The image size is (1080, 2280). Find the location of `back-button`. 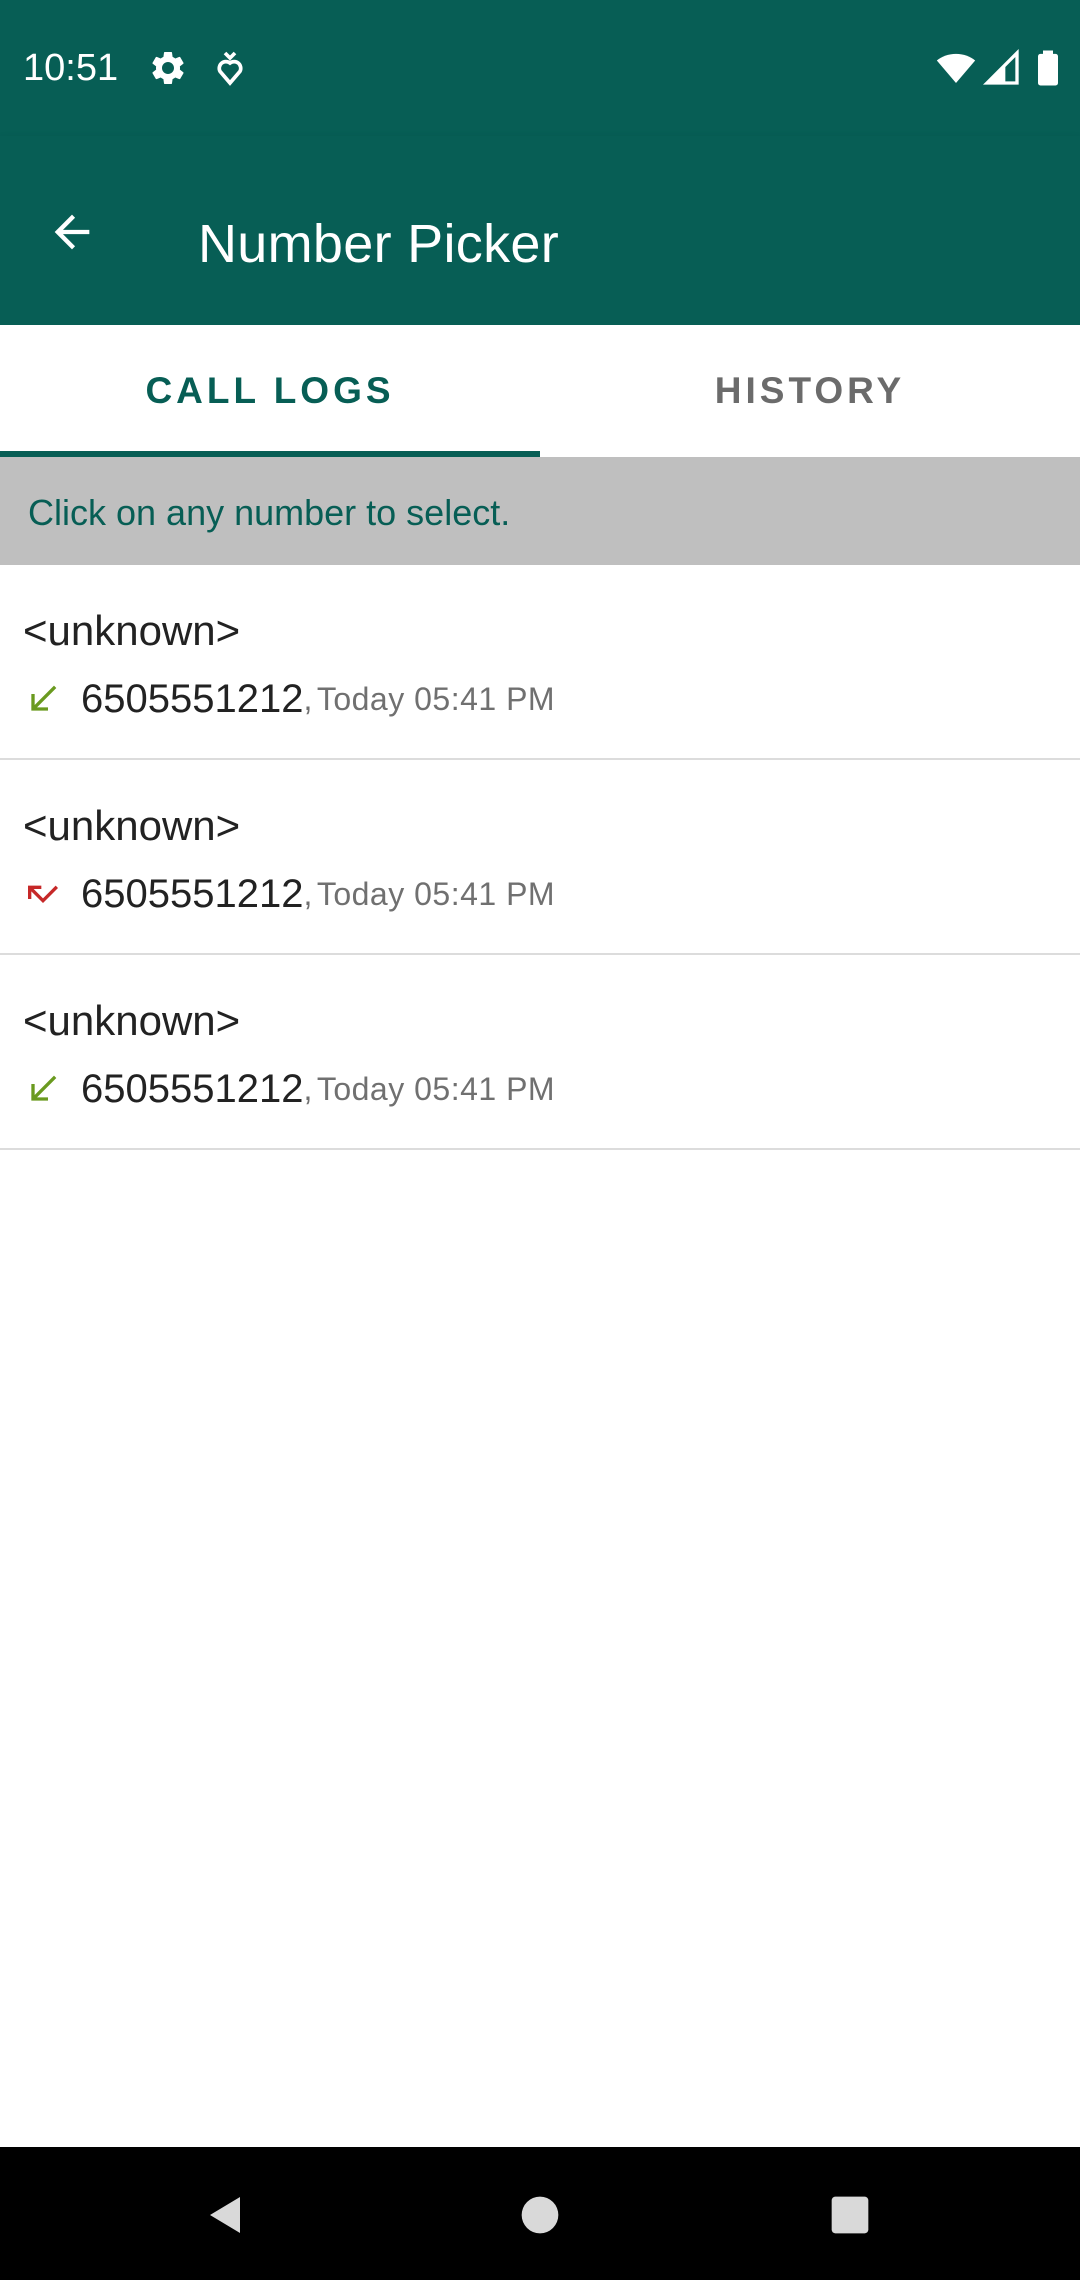

back-button is located at coordinates (72, 232).